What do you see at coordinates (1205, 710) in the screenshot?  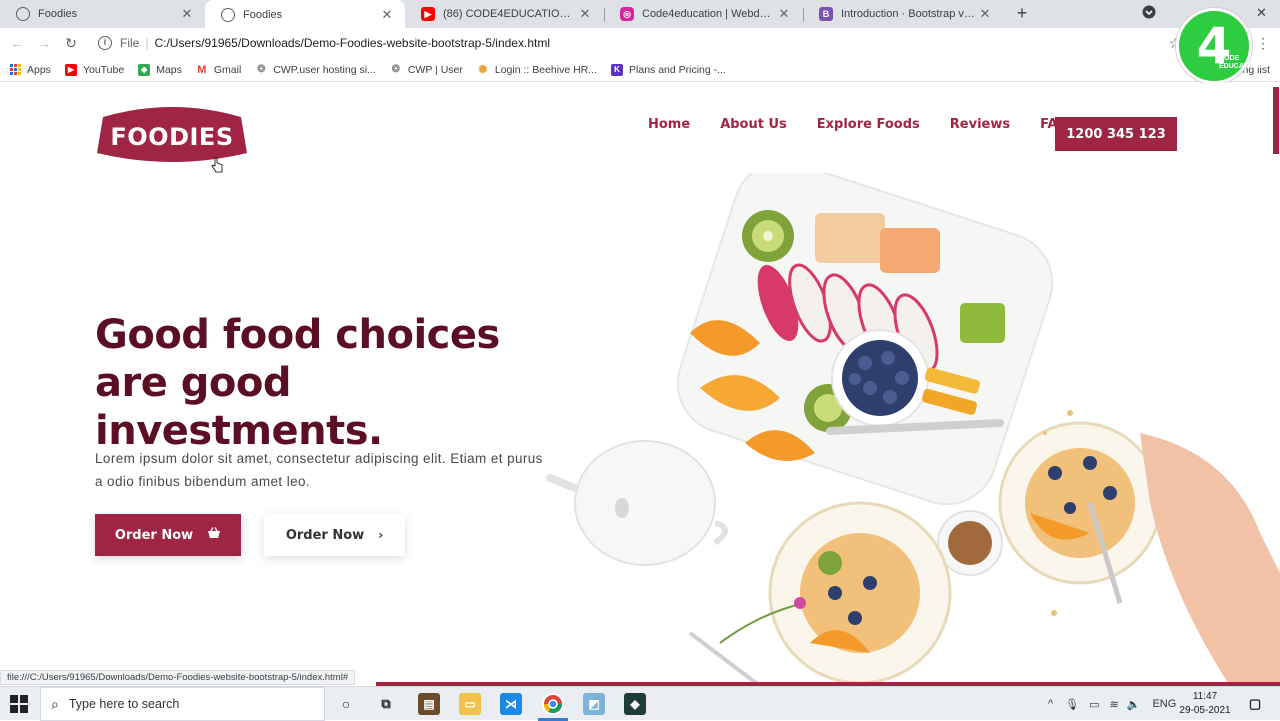 I see `clock-date: 29-05-2021` at bounding box center [1205, 710].